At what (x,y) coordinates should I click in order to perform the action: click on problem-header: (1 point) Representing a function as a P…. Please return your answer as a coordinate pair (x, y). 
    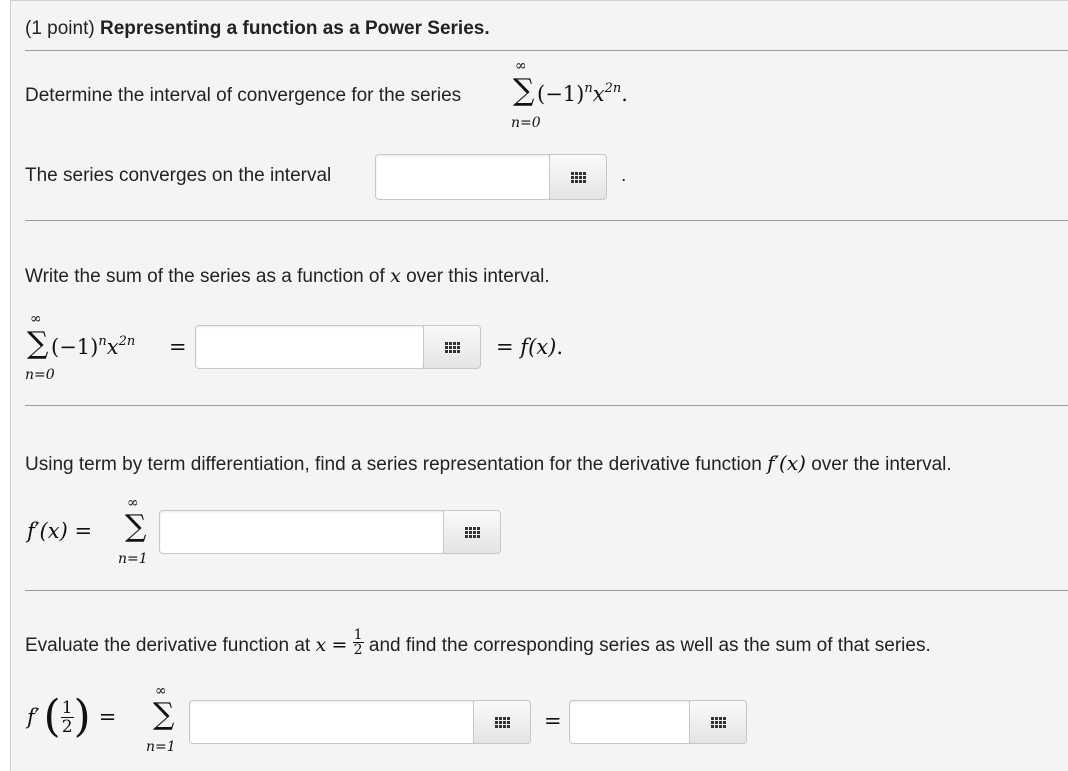
    Looking at the image, I should click on (257, 29).